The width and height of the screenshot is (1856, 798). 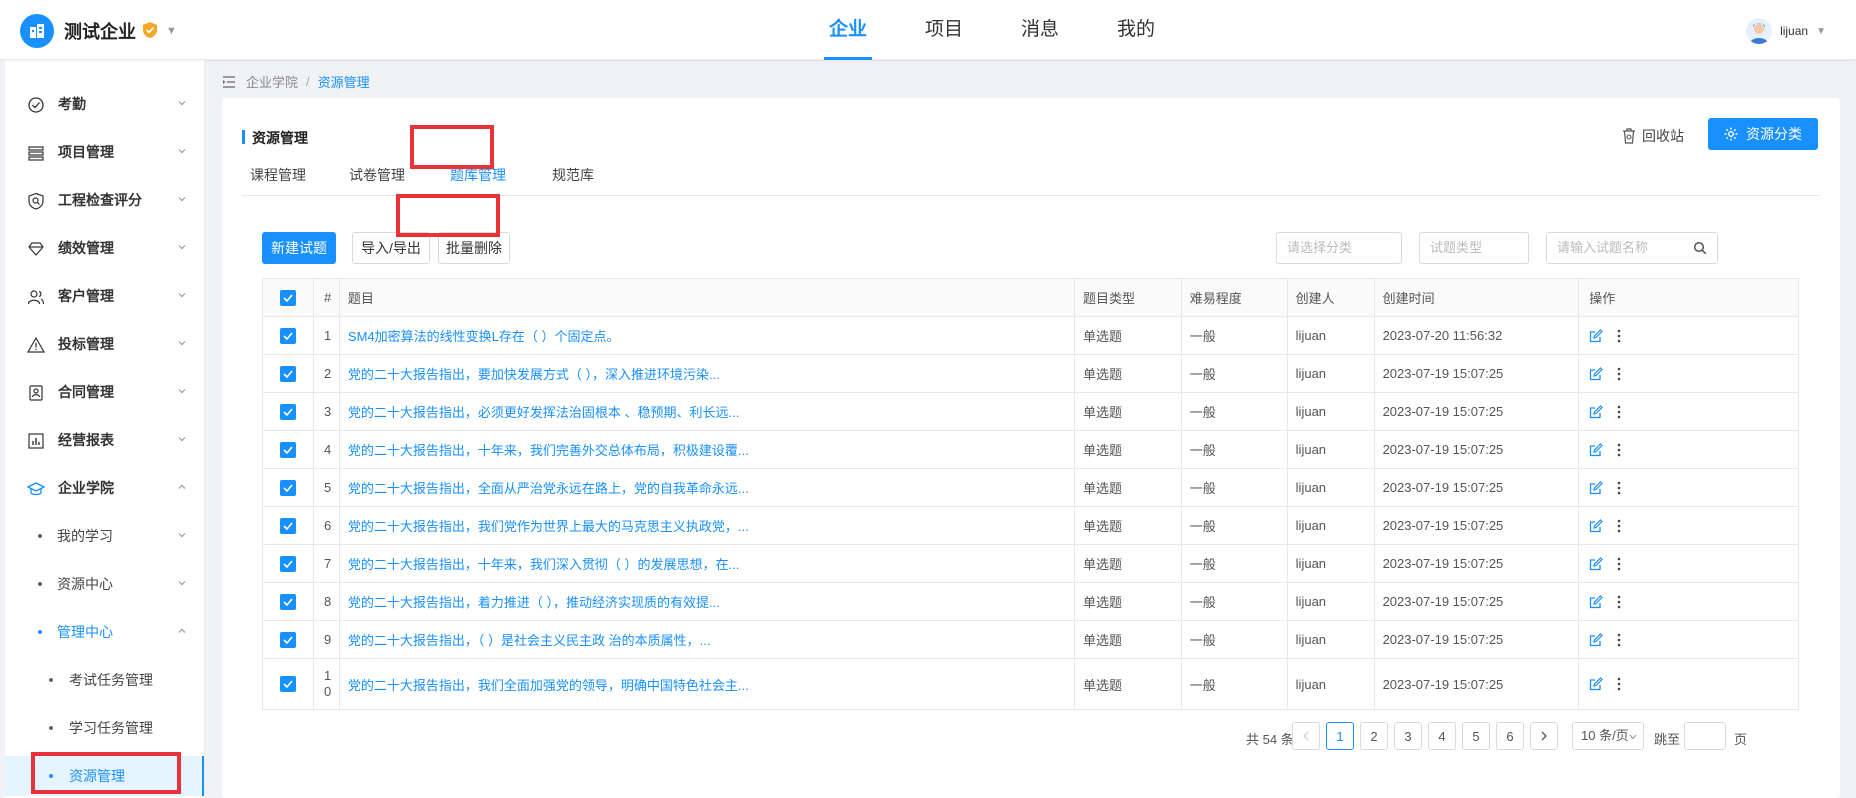 What do you see at coordinates (1340, 736) in the screenshot?
I see `page-button-1: 1` at bounding box center [1340, 736].